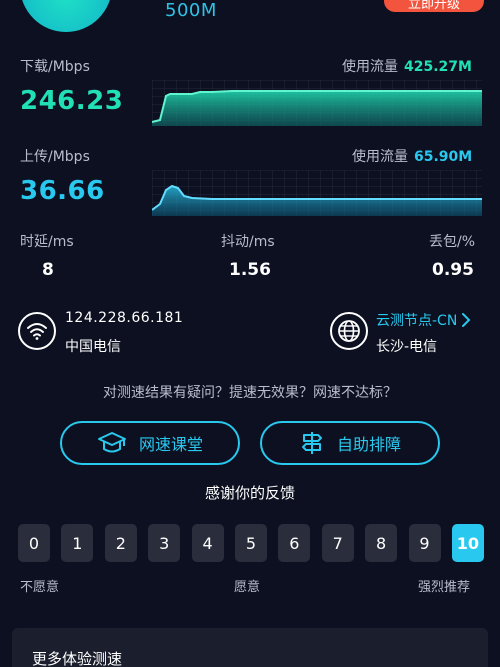 This screenshot has width=500, height=667. I want to click on latency-value: 8, so click(48, 270).